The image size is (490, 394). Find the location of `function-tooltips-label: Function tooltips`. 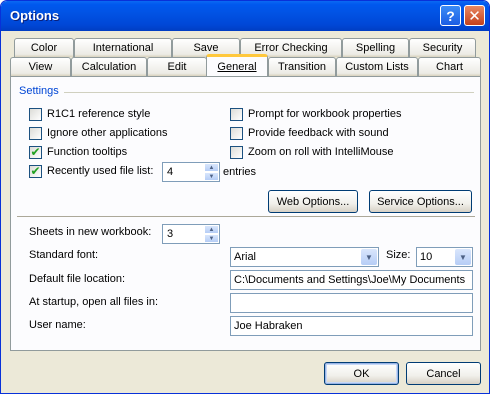

function-tooltips-label: Function tooltips is located at coordinates (87, 152).